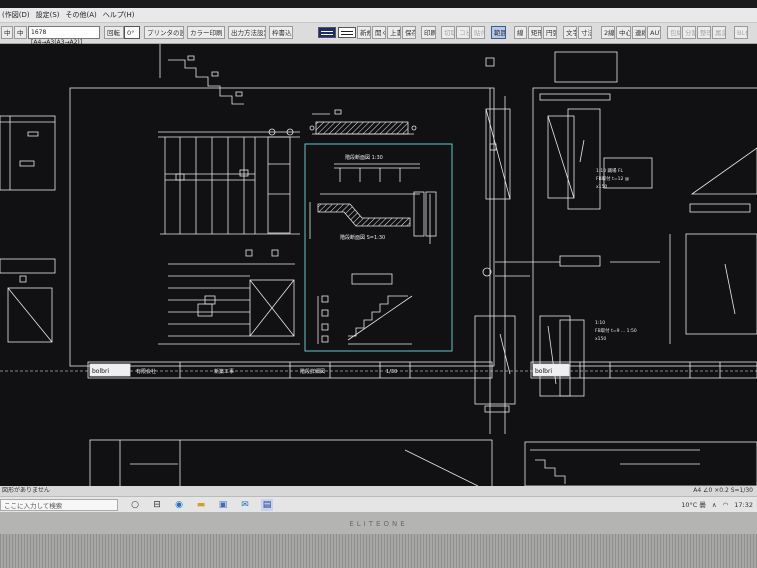  What do you see at coordinates (391, 372) in the screenshot?
I see `title-scale-left: 1/30` at bounding box center [391, 372].